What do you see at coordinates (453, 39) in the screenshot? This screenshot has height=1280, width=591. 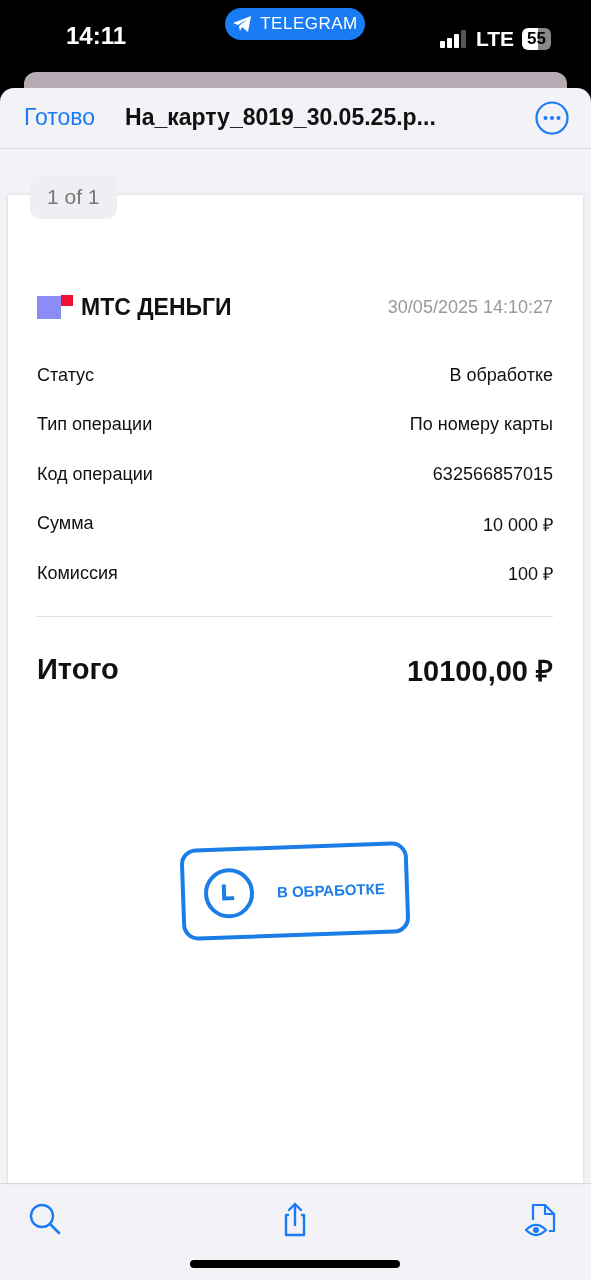 I see `signal-icon` at bounding box center [453, 39].